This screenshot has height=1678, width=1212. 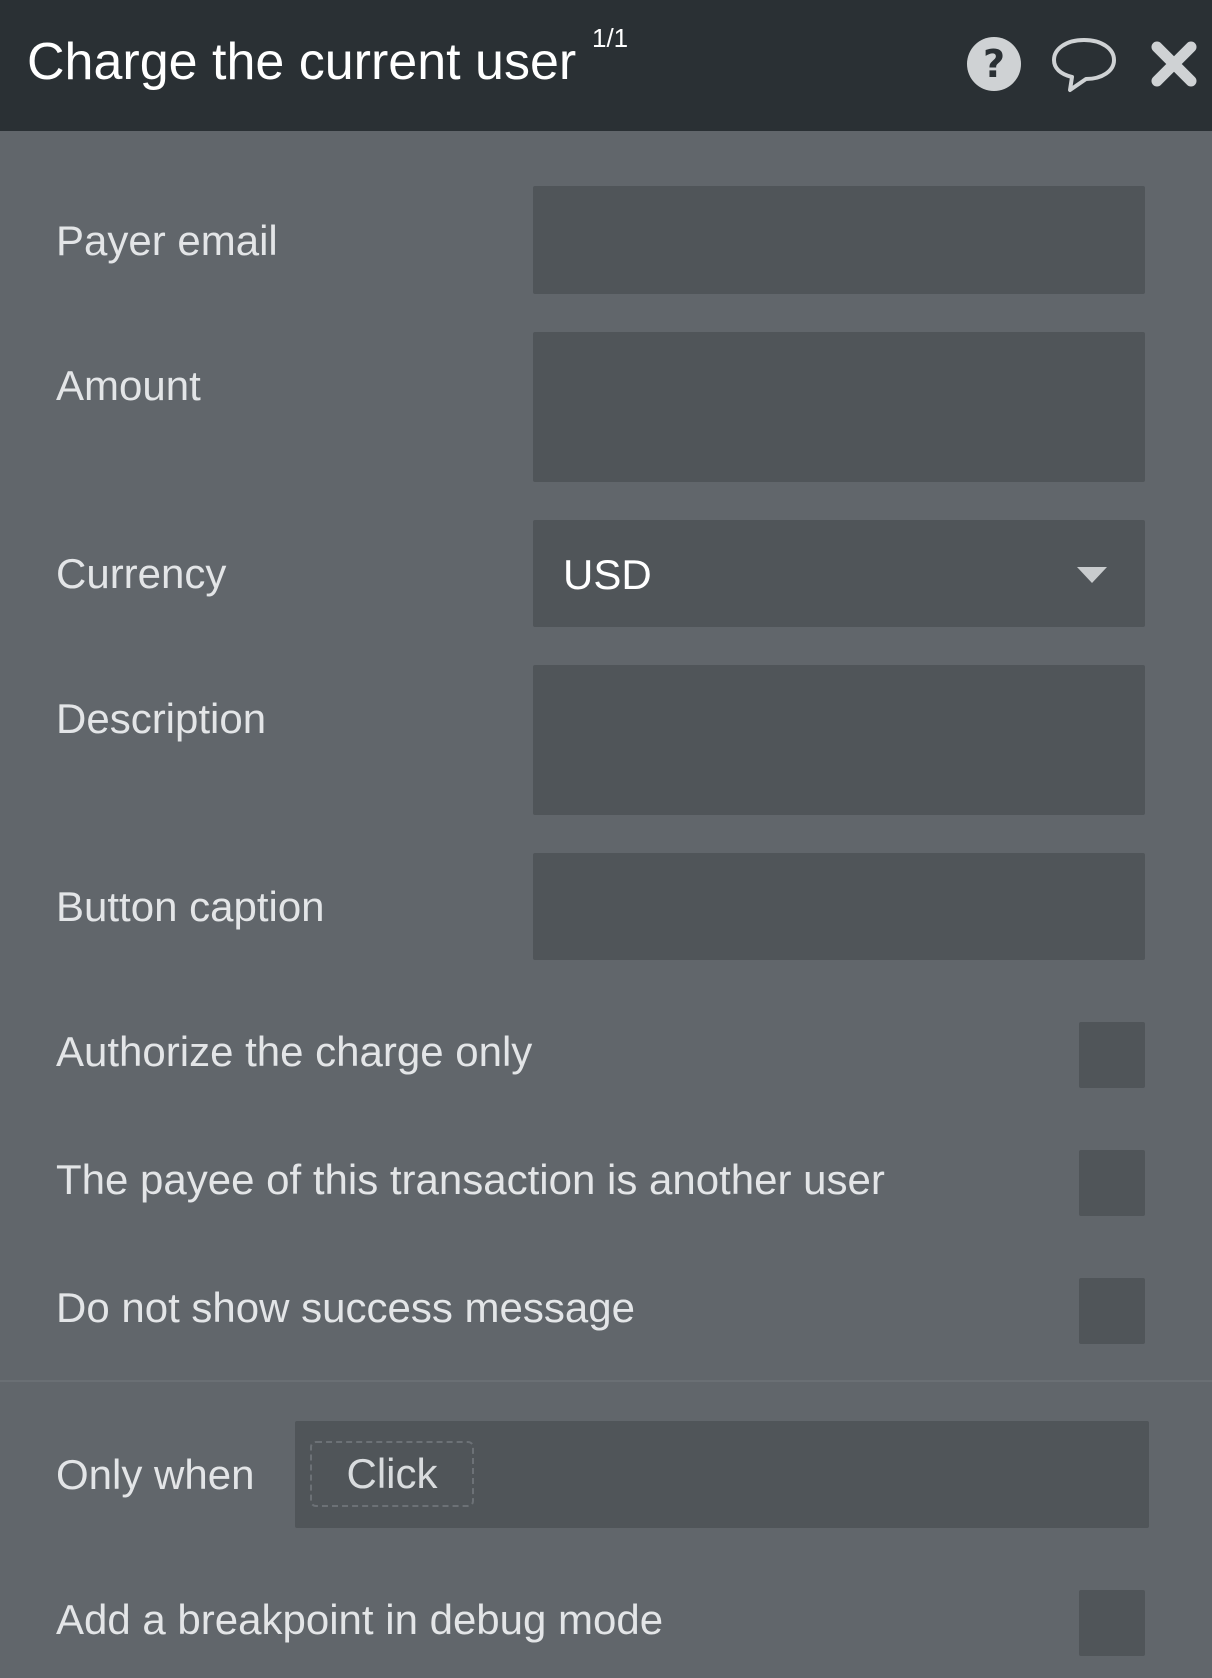 I want to click on payer-email-label: Payer email, so click(x=167, y=240).